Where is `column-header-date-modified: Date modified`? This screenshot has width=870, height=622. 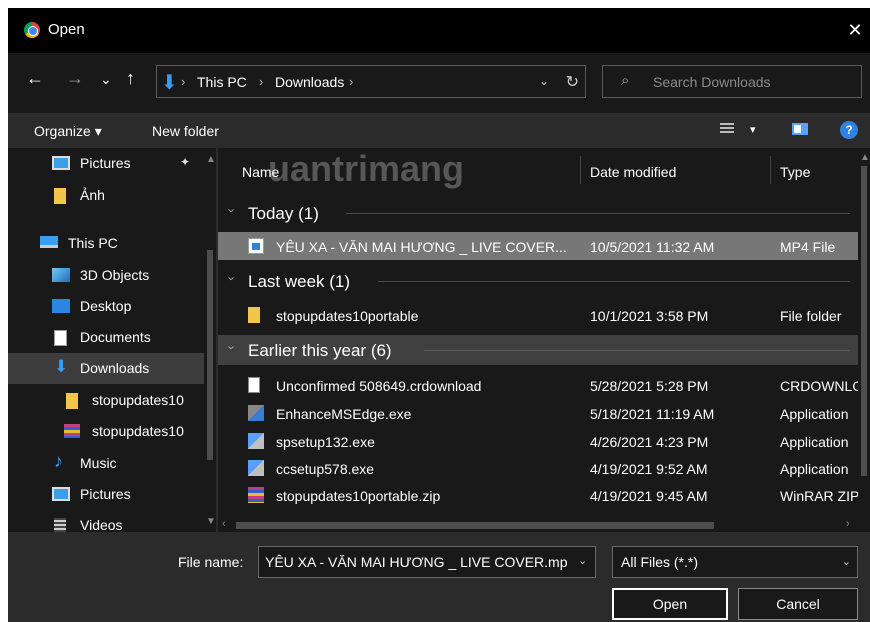
column-header-date-modified: Date modified is located at coordinates (633, 172).